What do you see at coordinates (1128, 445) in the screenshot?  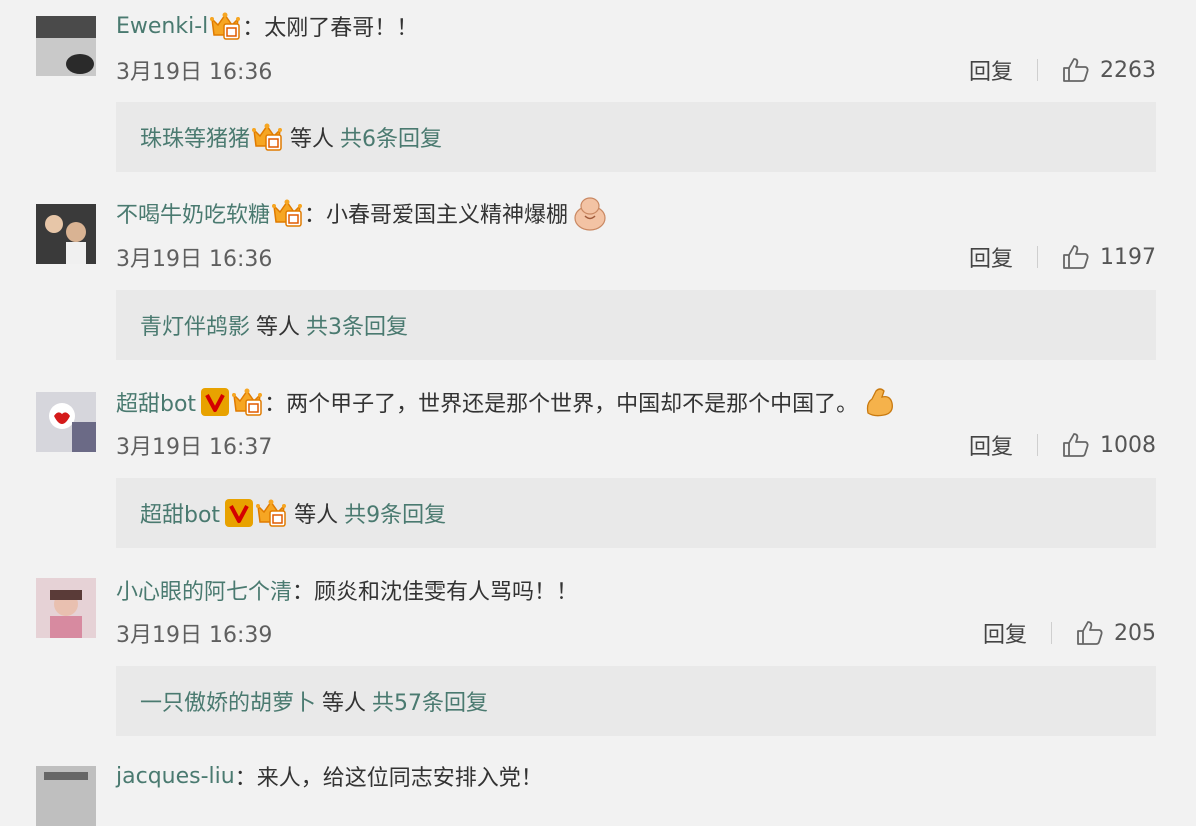 I see `like-count: 1008` at bounding box center [1128, 445].